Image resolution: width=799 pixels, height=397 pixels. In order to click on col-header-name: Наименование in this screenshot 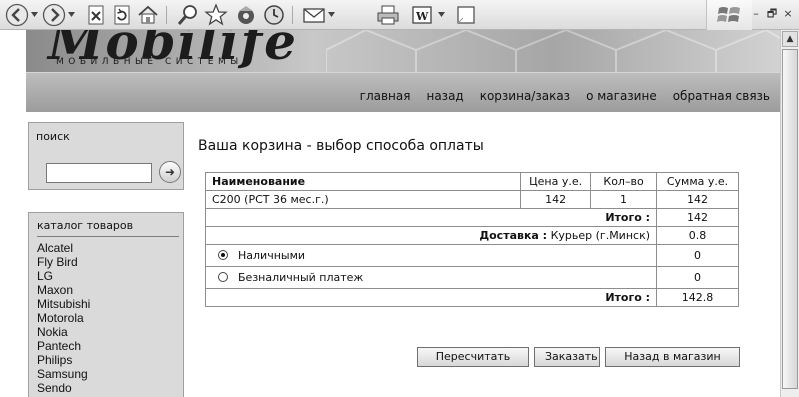, I will do `click(363, 181)`.